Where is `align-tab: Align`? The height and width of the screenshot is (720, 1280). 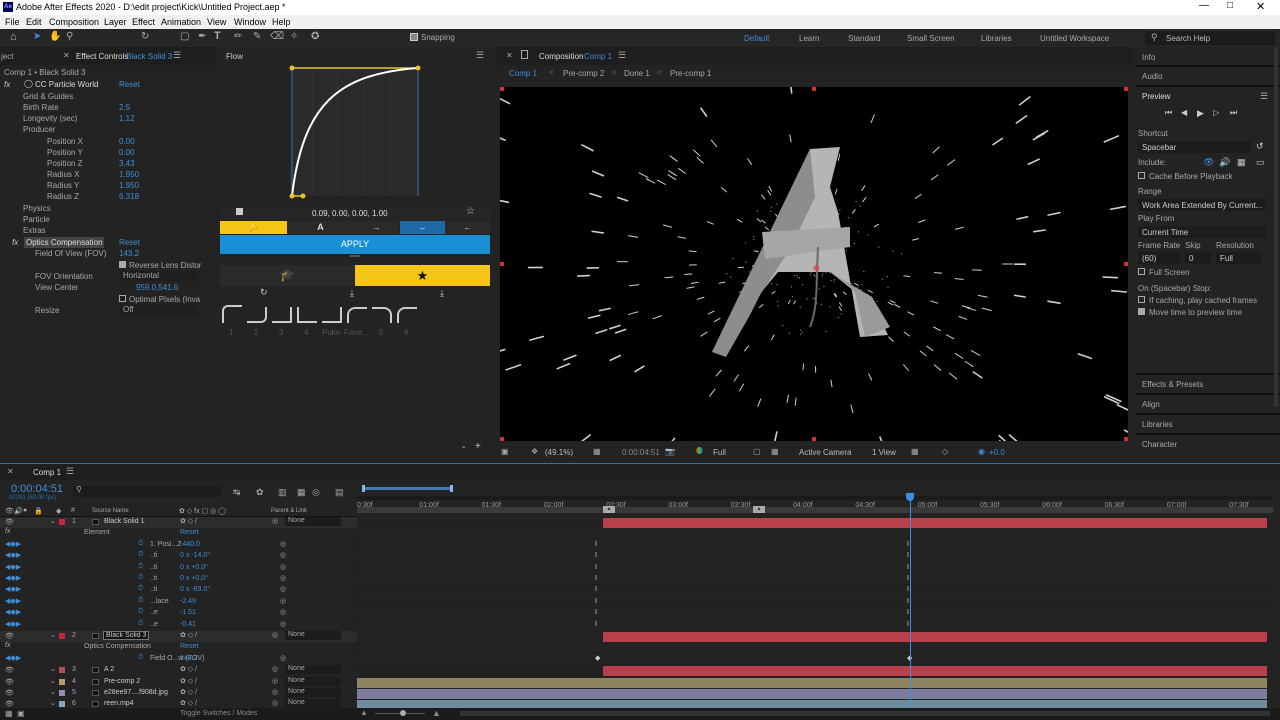
align-tab: Align is located at coordinates (1151, 404).